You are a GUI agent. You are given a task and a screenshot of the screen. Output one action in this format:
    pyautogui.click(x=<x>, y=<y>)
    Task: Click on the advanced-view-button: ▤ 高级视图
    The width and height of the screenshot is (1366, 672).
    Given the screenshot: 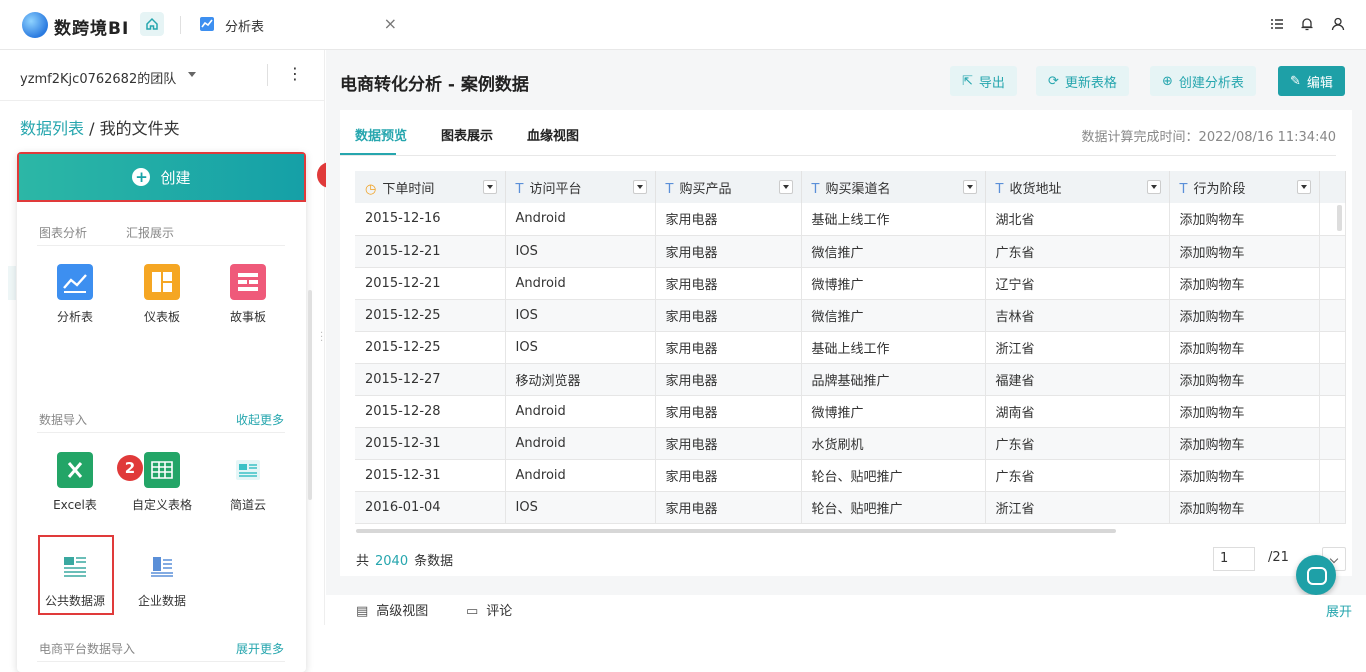 What is the action you would take?
    pyautogui.click(x=392, y=609)
    